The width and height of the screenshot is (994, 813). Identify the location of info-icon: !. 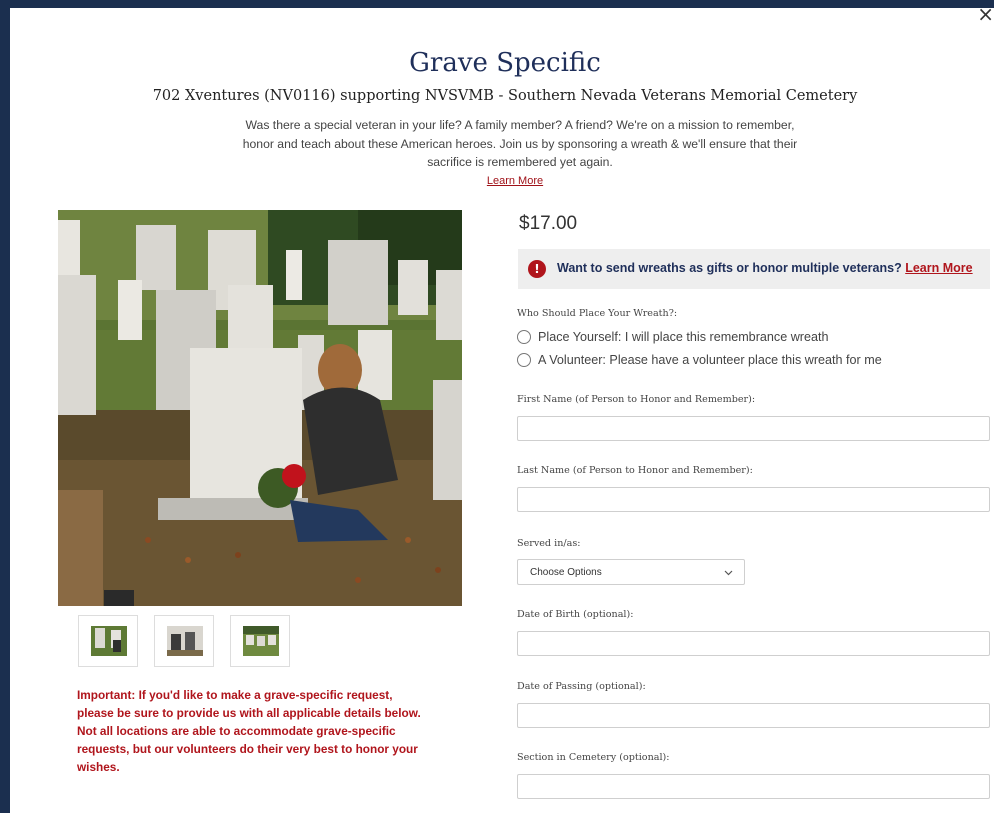
(537, 269).